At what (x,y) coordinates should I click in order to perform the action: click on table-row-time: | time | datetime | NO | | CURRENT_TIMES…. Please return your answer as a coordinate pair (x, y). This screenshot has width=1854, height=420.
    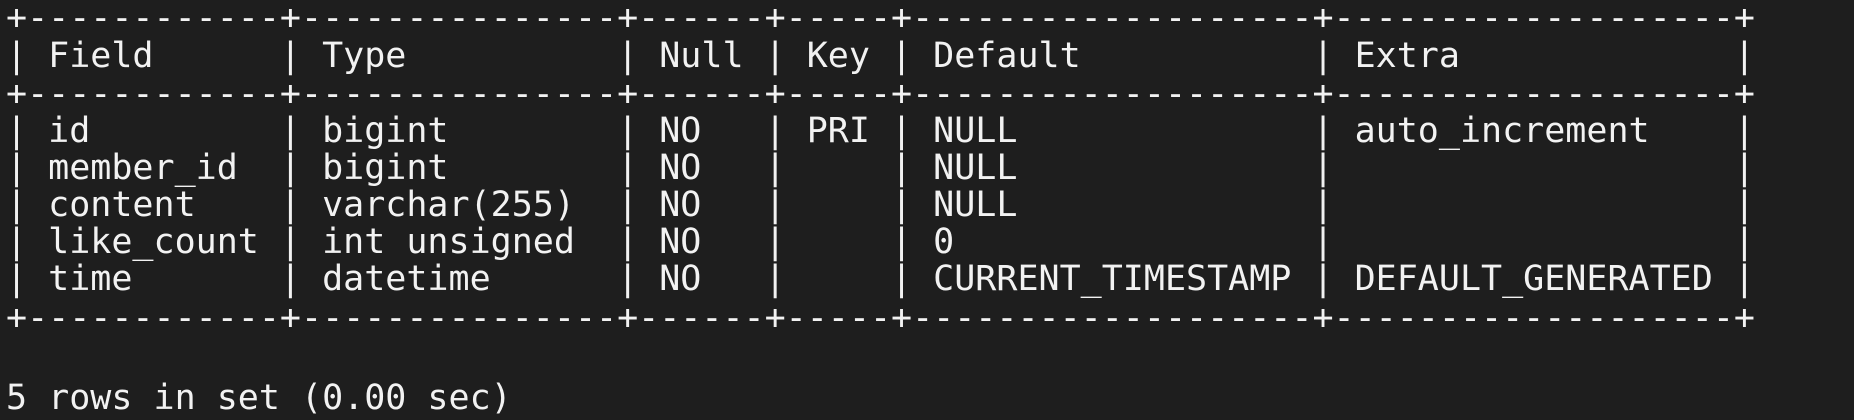
    Looking at the image, I should click on (880, 279).